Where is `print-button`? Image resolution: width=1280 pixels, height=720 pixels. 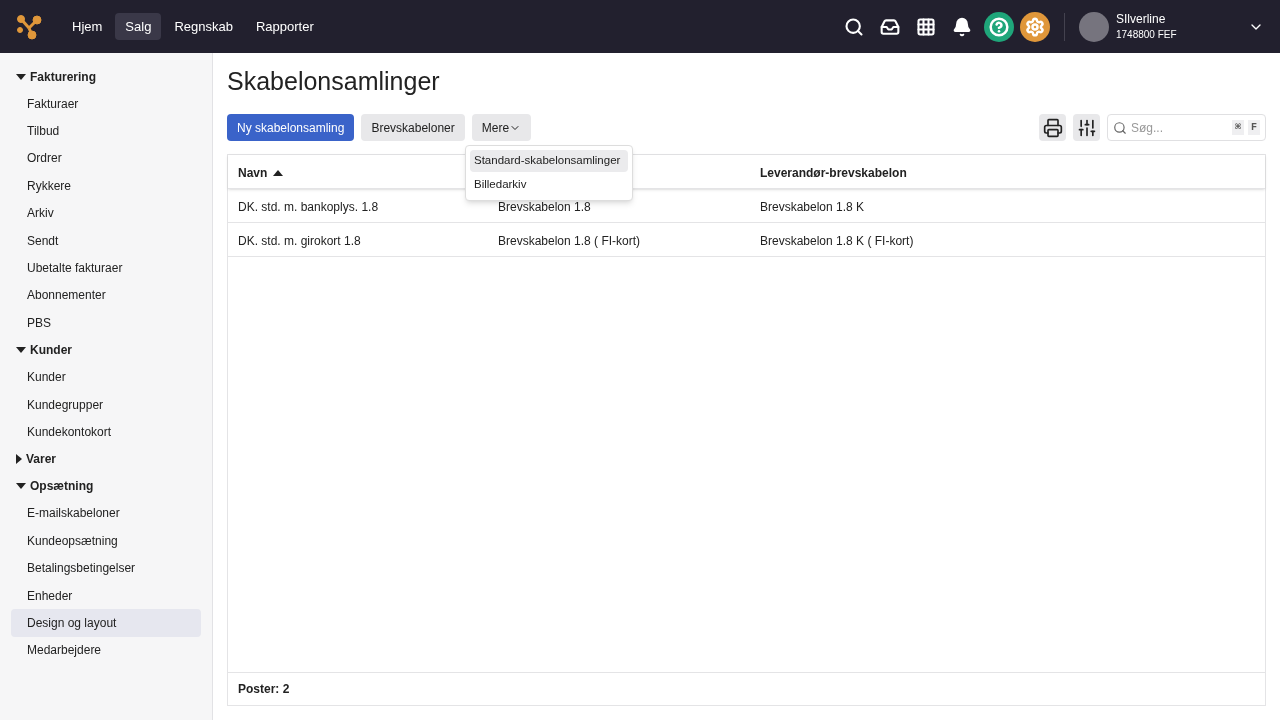
print-button is located at coordinates (1052, 127).